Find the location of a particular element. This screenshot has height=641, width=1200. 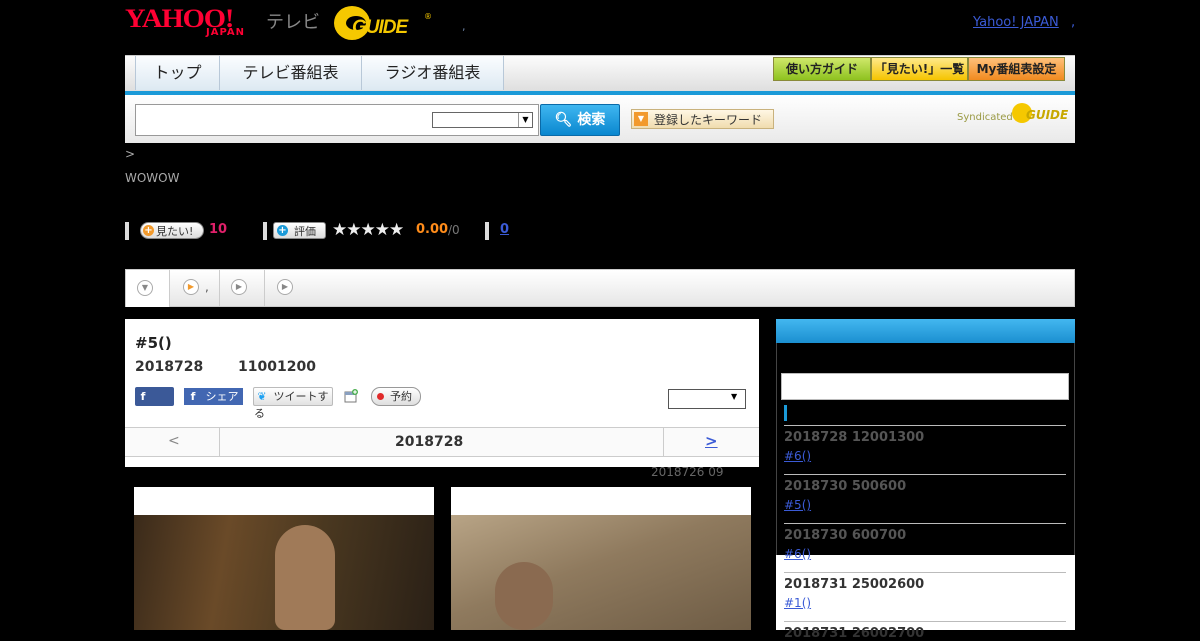

sidebar-panel-lower is located at coordinates (925, 592).